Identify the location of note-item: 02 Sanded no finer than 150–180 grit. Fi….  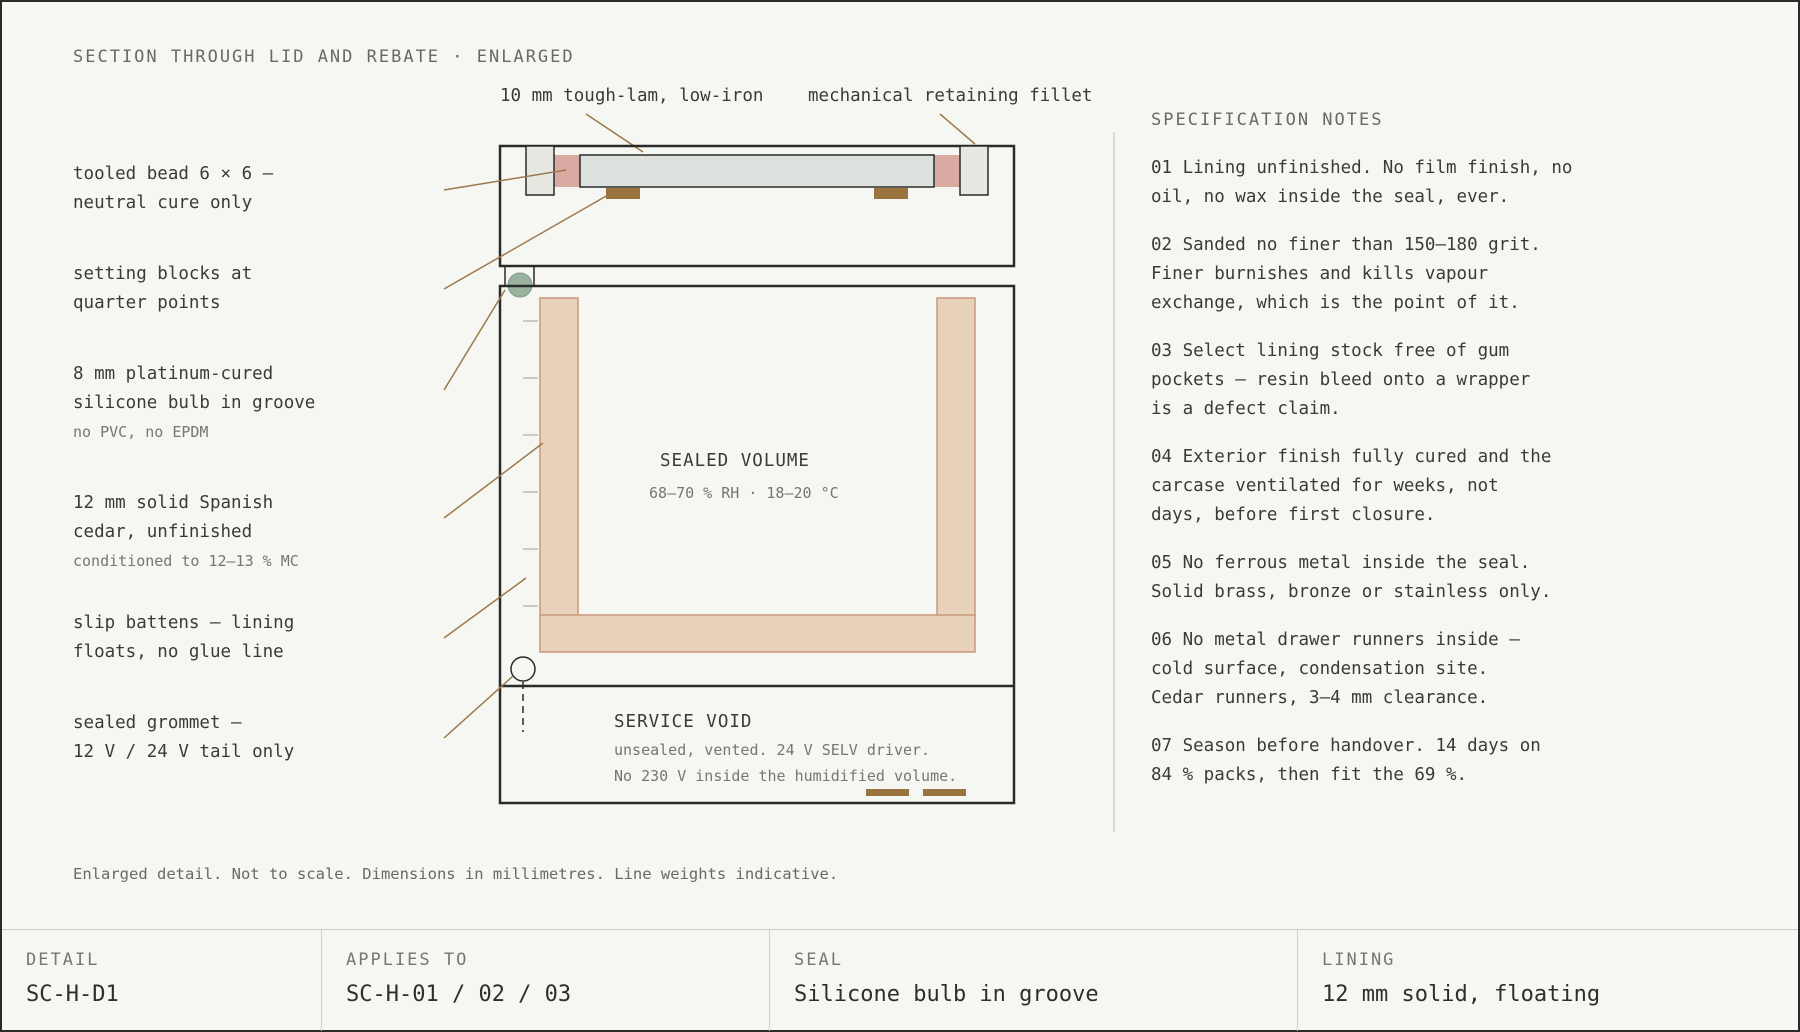
(1346, 274).